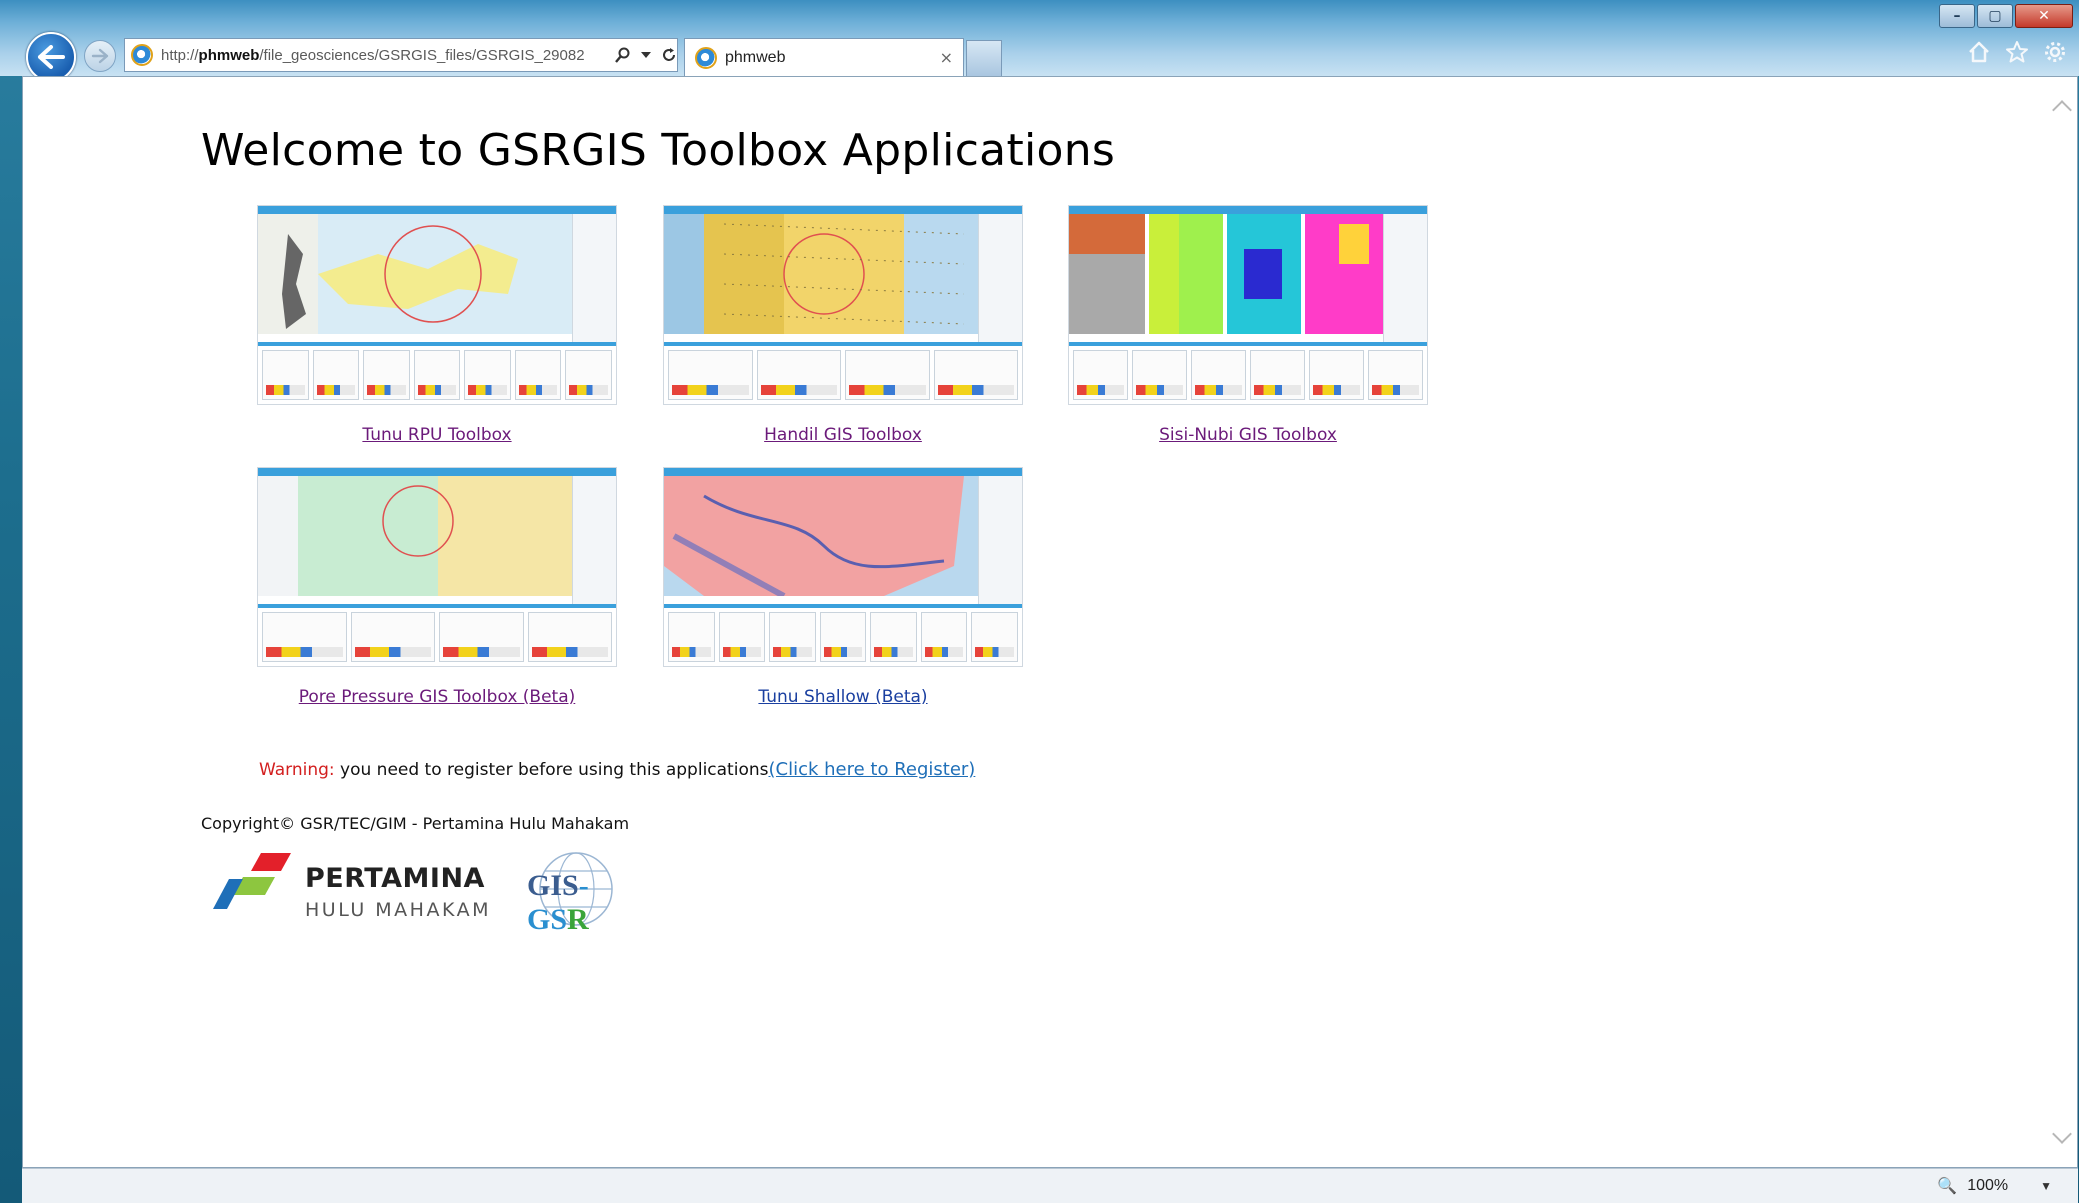  What do you see at coordinates (142, 55) in the screenshot?
I see `ie-page-icon` at bounding box center [142, 55].